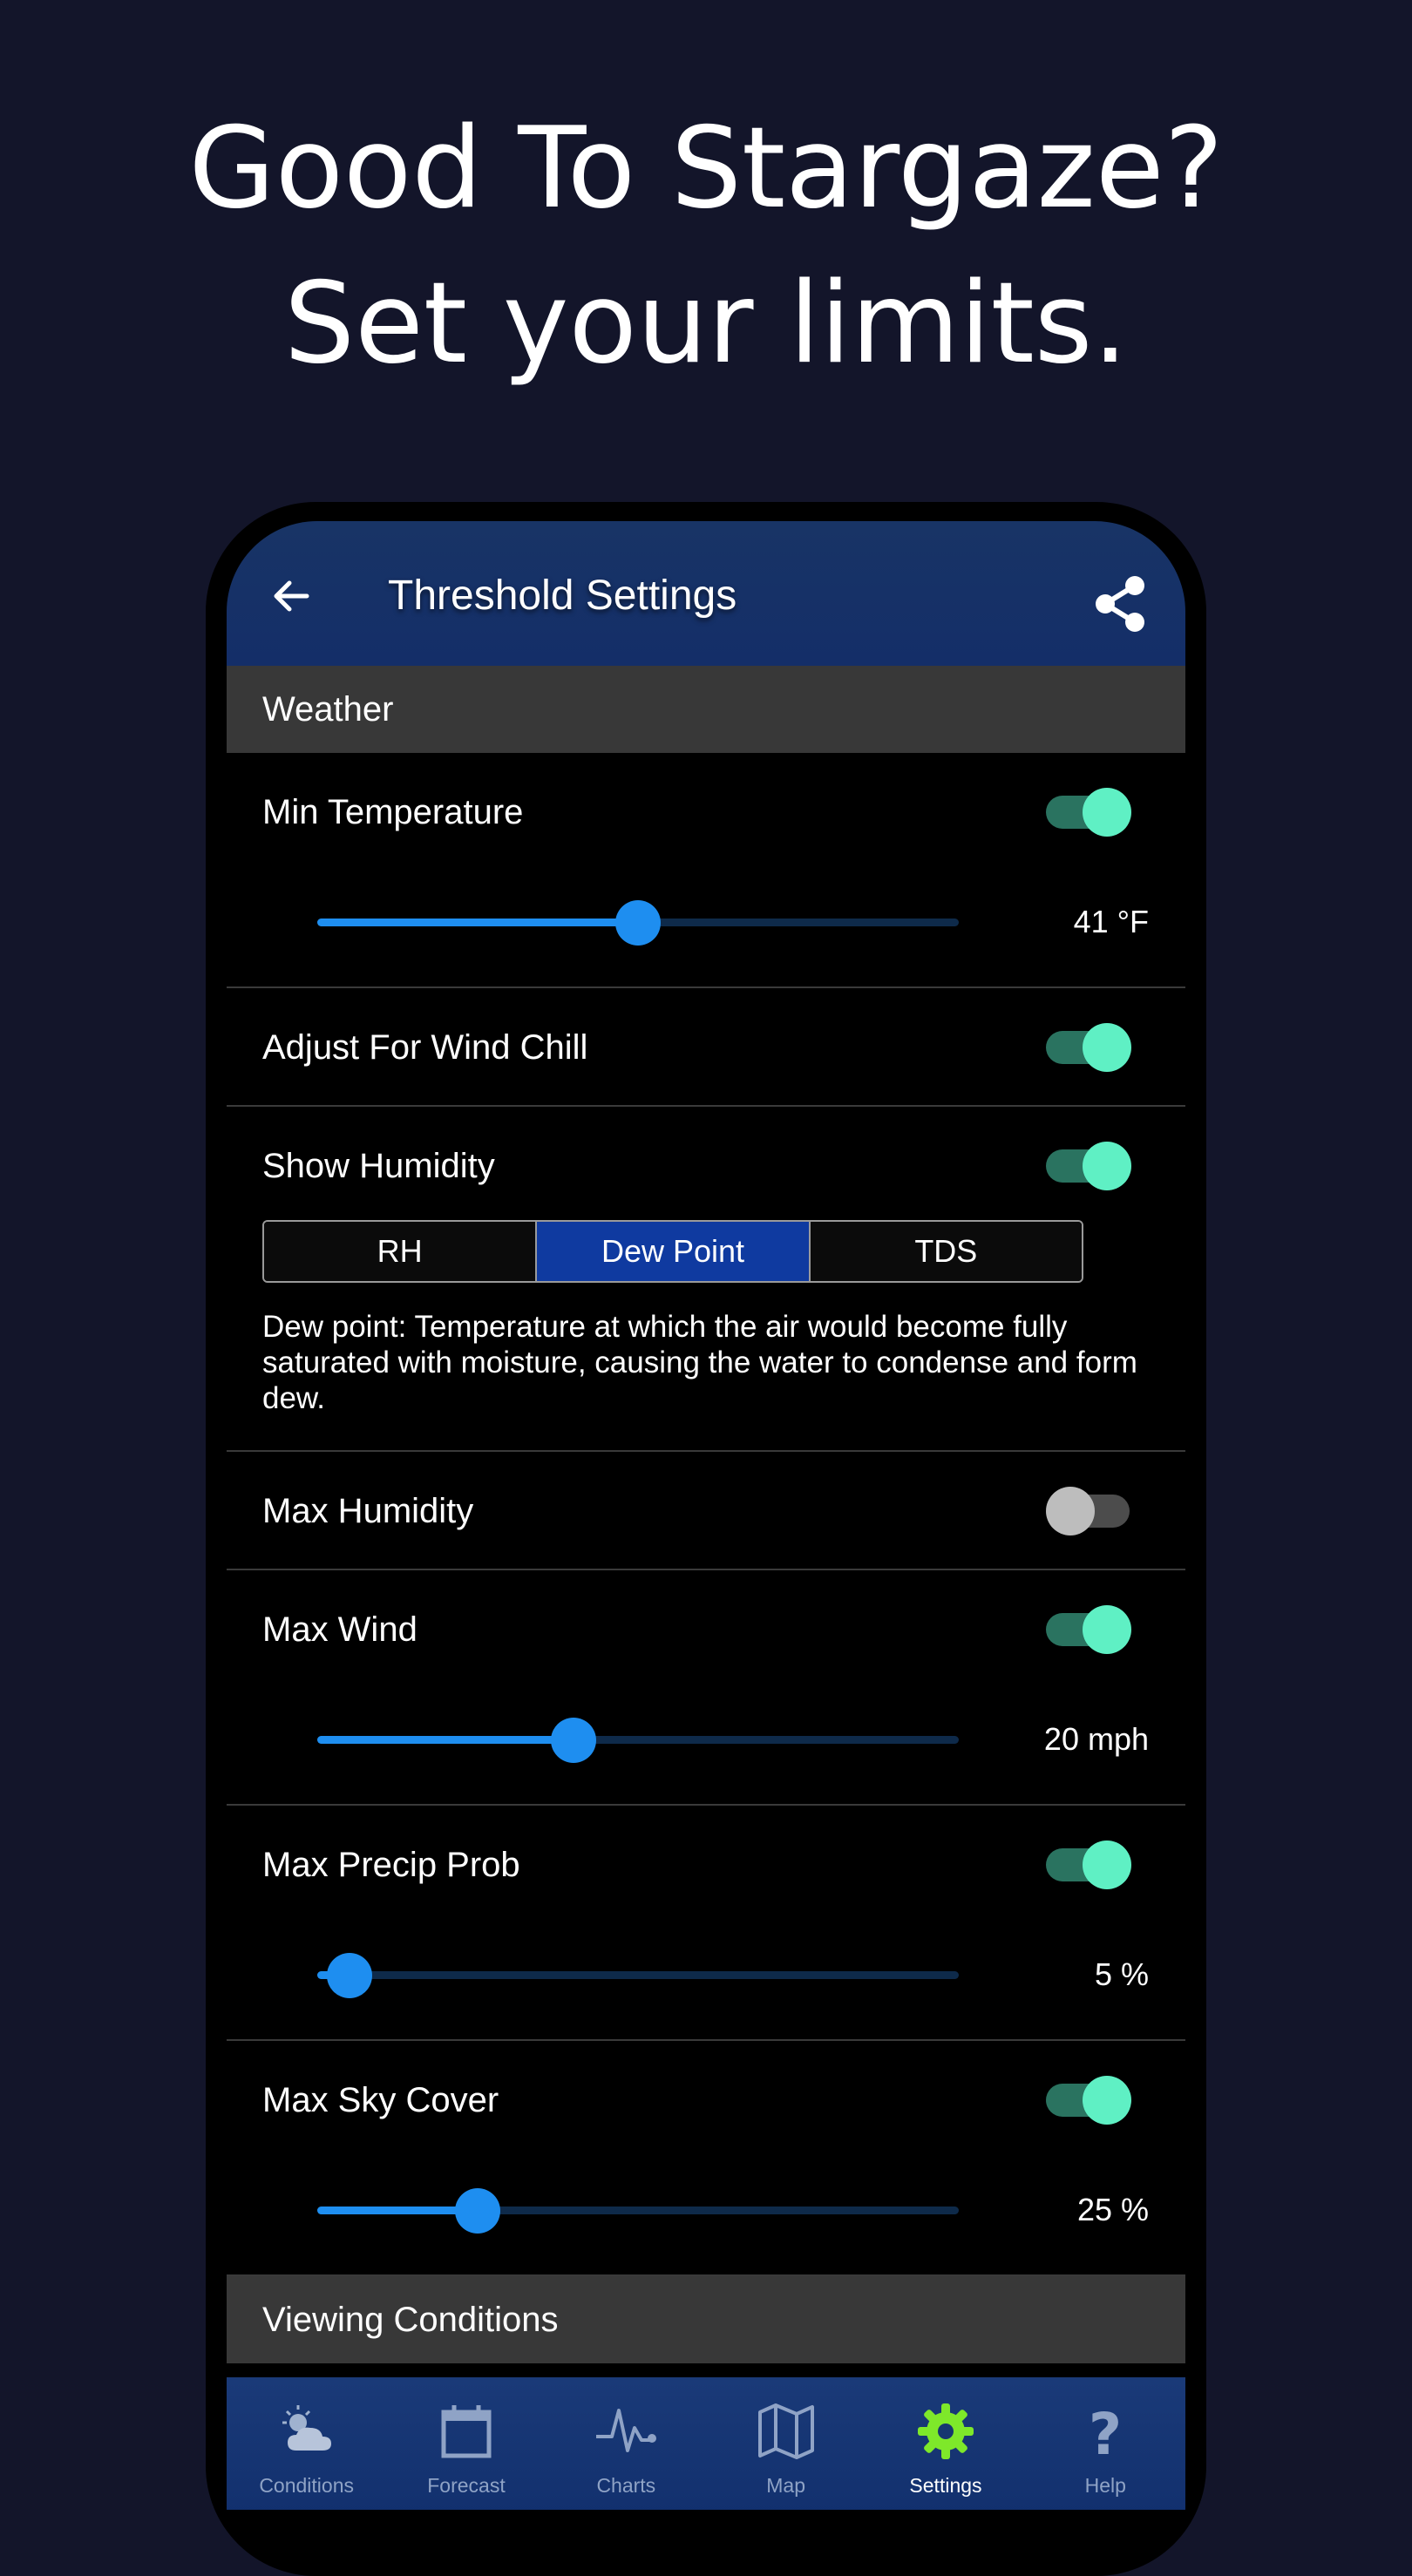 Image resolution: width=1412 pixels, height=2576 pixels. Describe the element at coordinates (945, 2431) in the screenshot. I see `gear-icon` at that location.